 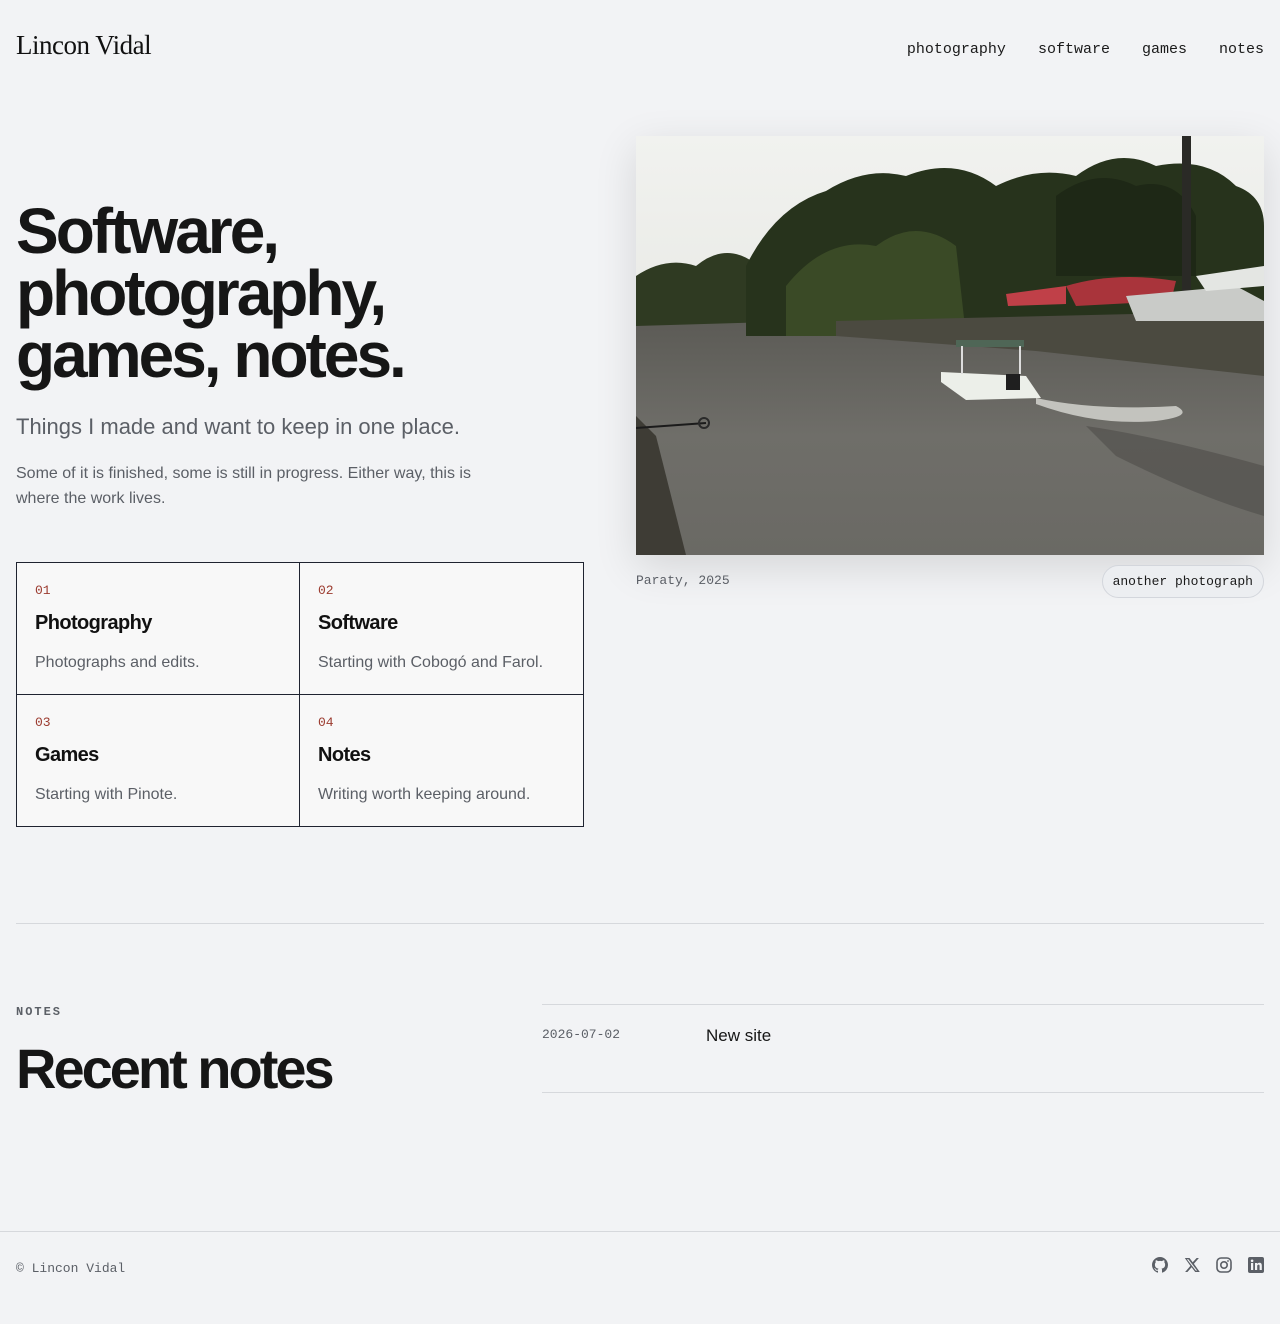 What do you see at coordinates (581, 1034) in the screenshot?
I see `note-date: 2026-07-02` at bounding box center [581, 1034].